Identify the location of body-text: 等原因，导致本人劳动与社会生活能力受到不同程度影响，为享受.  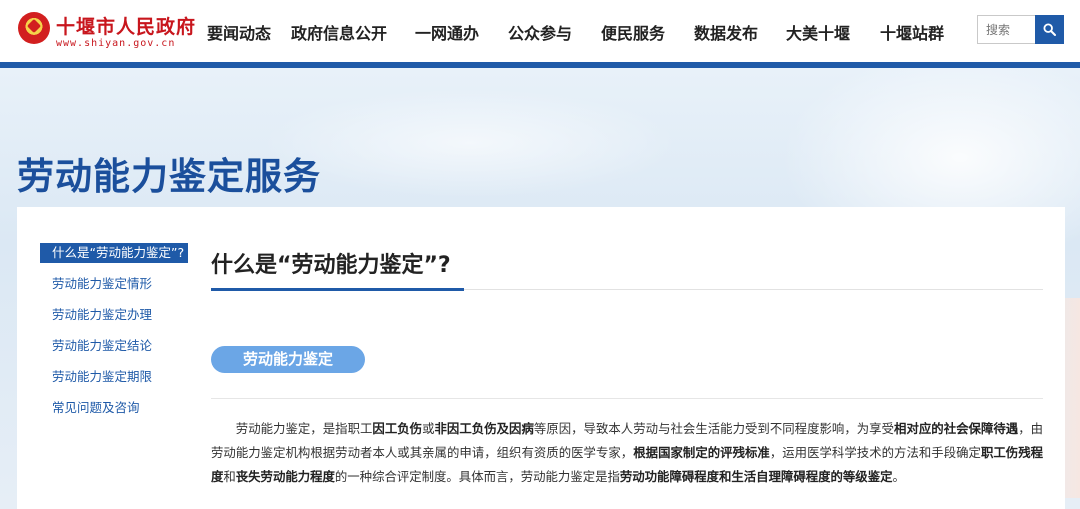
(714, 428).